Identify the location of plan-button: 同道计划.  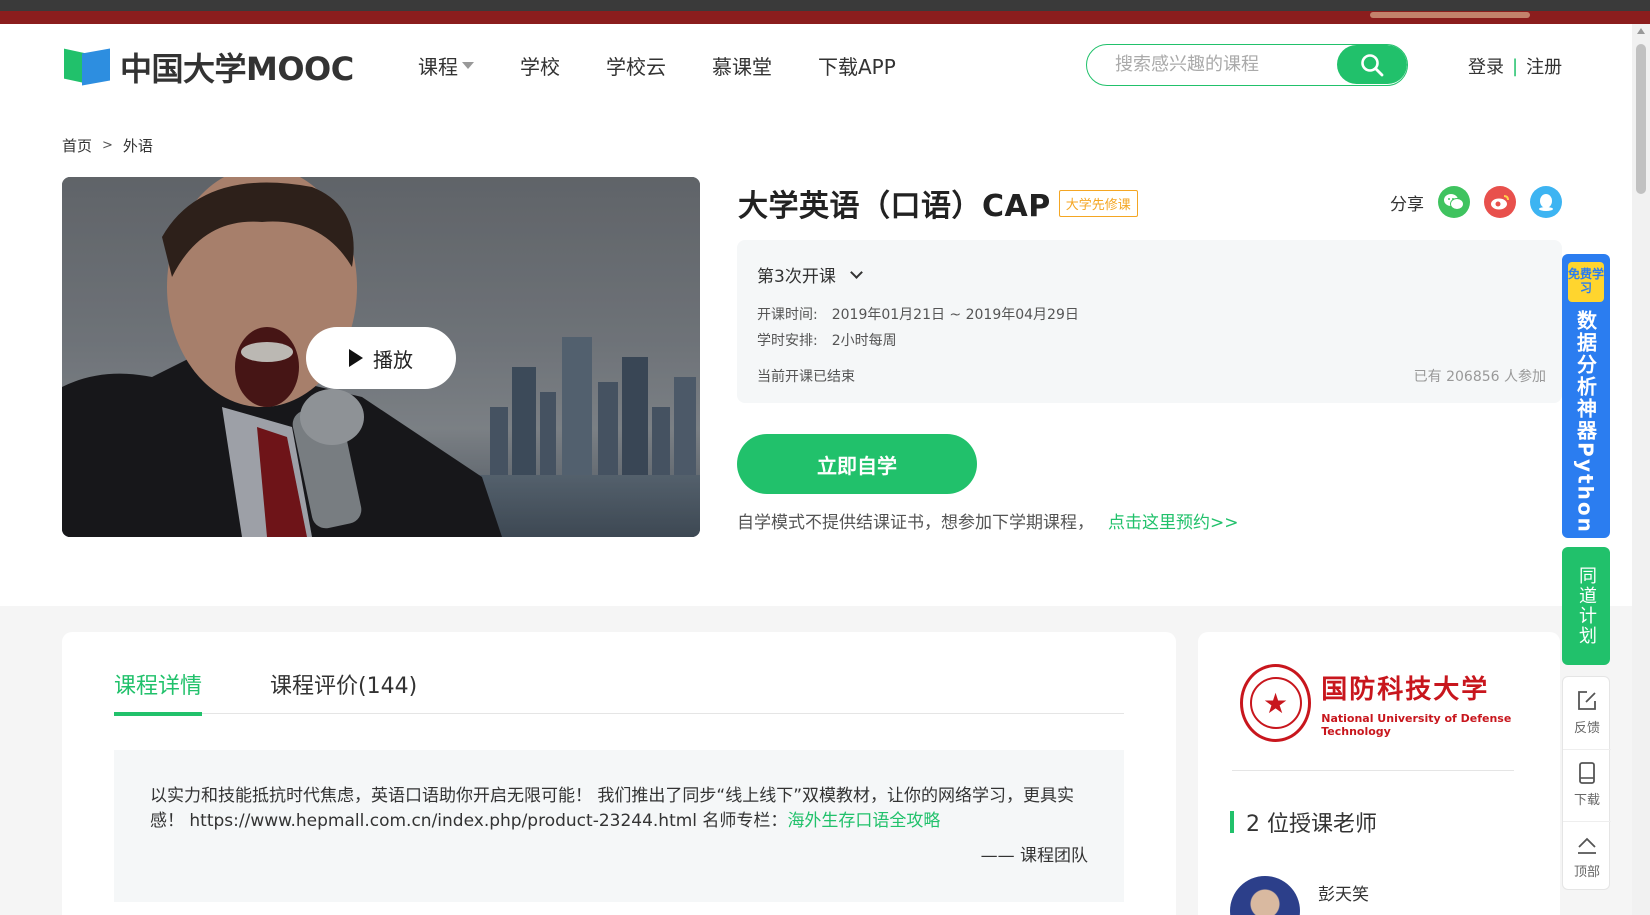
(1586, 606).